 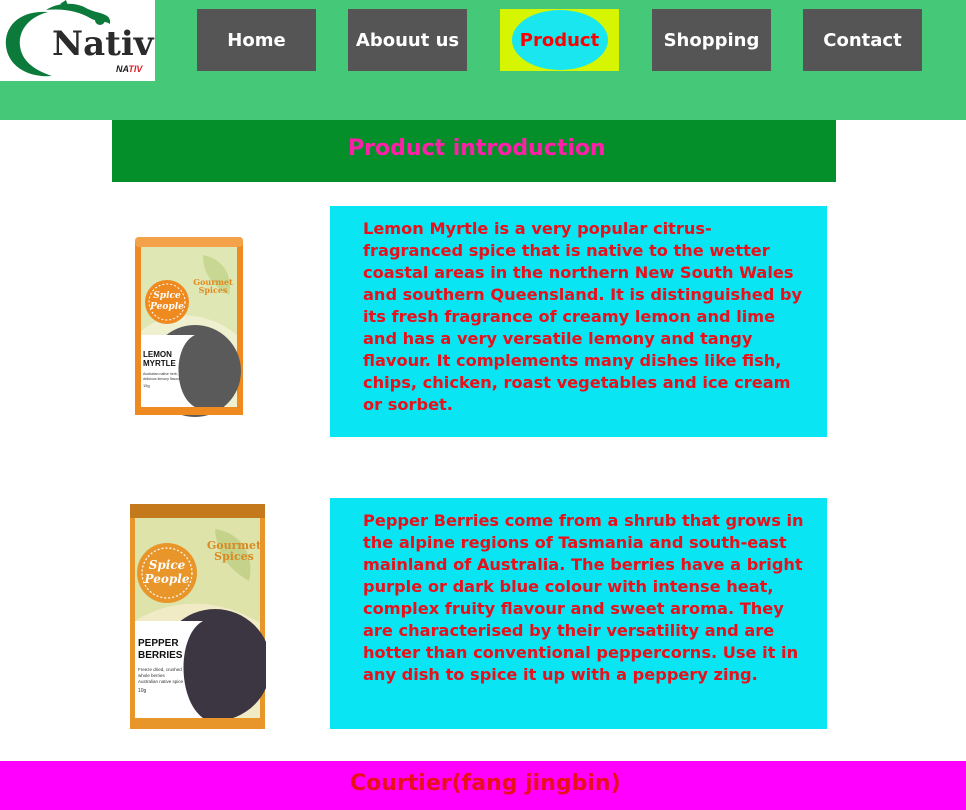 I want to click on nav-shopping-button: Shopping, so click(x=711, y=40).